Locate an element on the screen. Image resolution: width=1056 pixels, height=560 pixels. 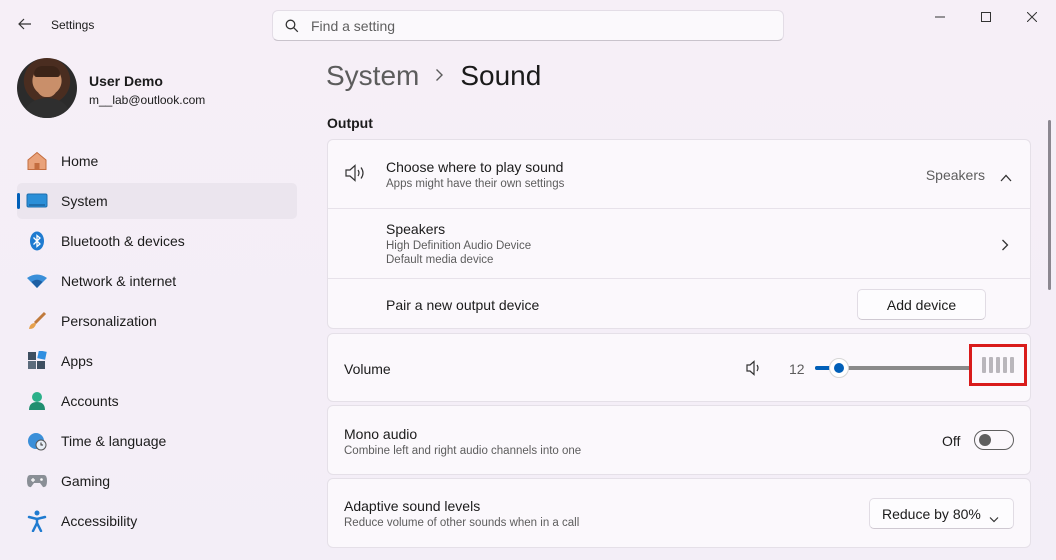
adaptive-sound-title: Adaptive sound levels is located at coordinates (412, 506).